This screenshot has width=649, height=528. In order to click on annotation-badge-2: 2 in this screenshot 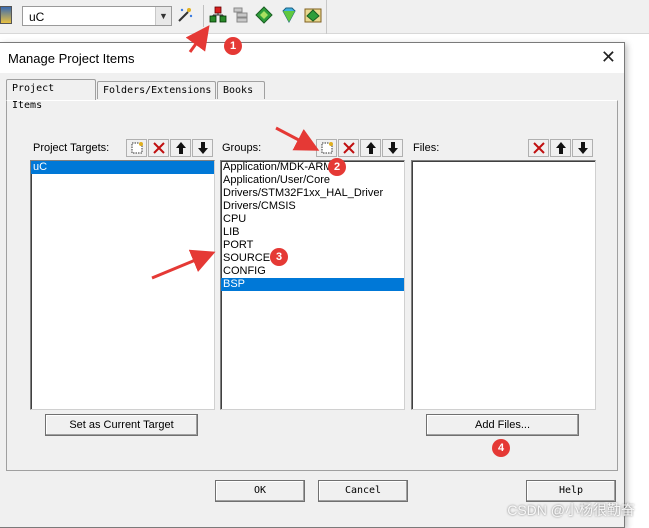, I will do `click(337, 167)`.